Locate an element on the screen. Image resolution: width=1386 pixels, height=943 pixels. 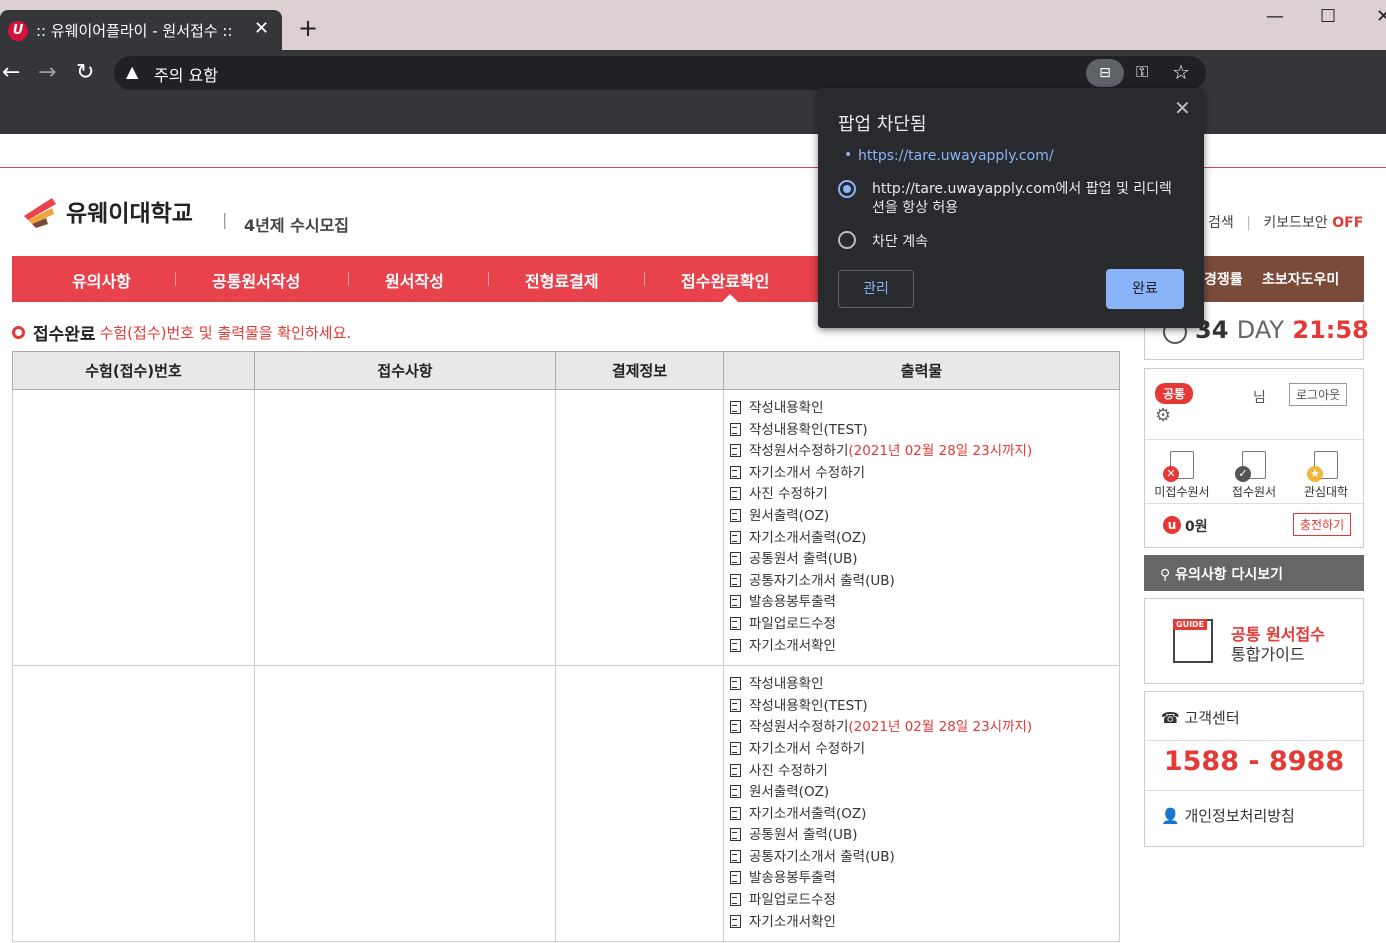
customer-phone: 1588 - 8988 is located at coordinates (1254, 761).